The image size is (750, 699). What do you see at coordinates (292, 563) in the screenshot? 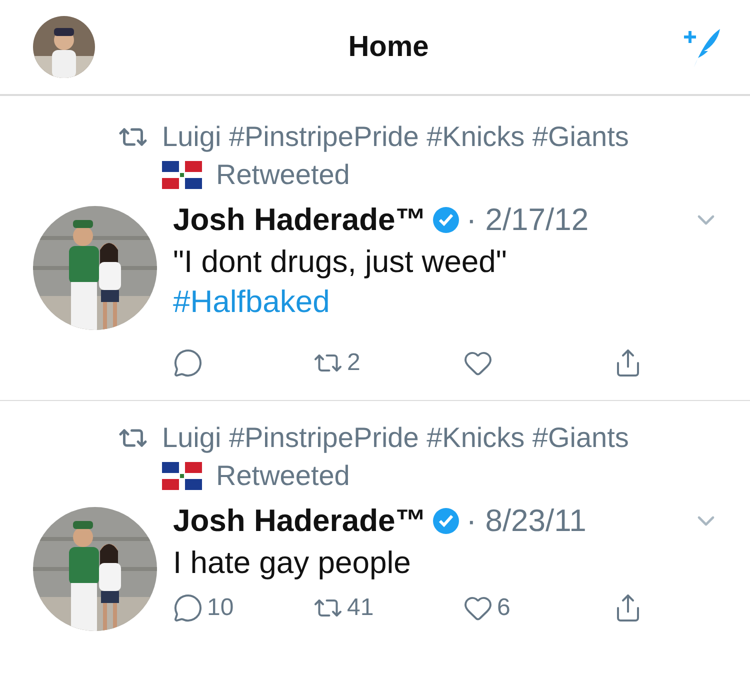
I see `tweet-text: I hate gay people` at bounding box center [292, 563].